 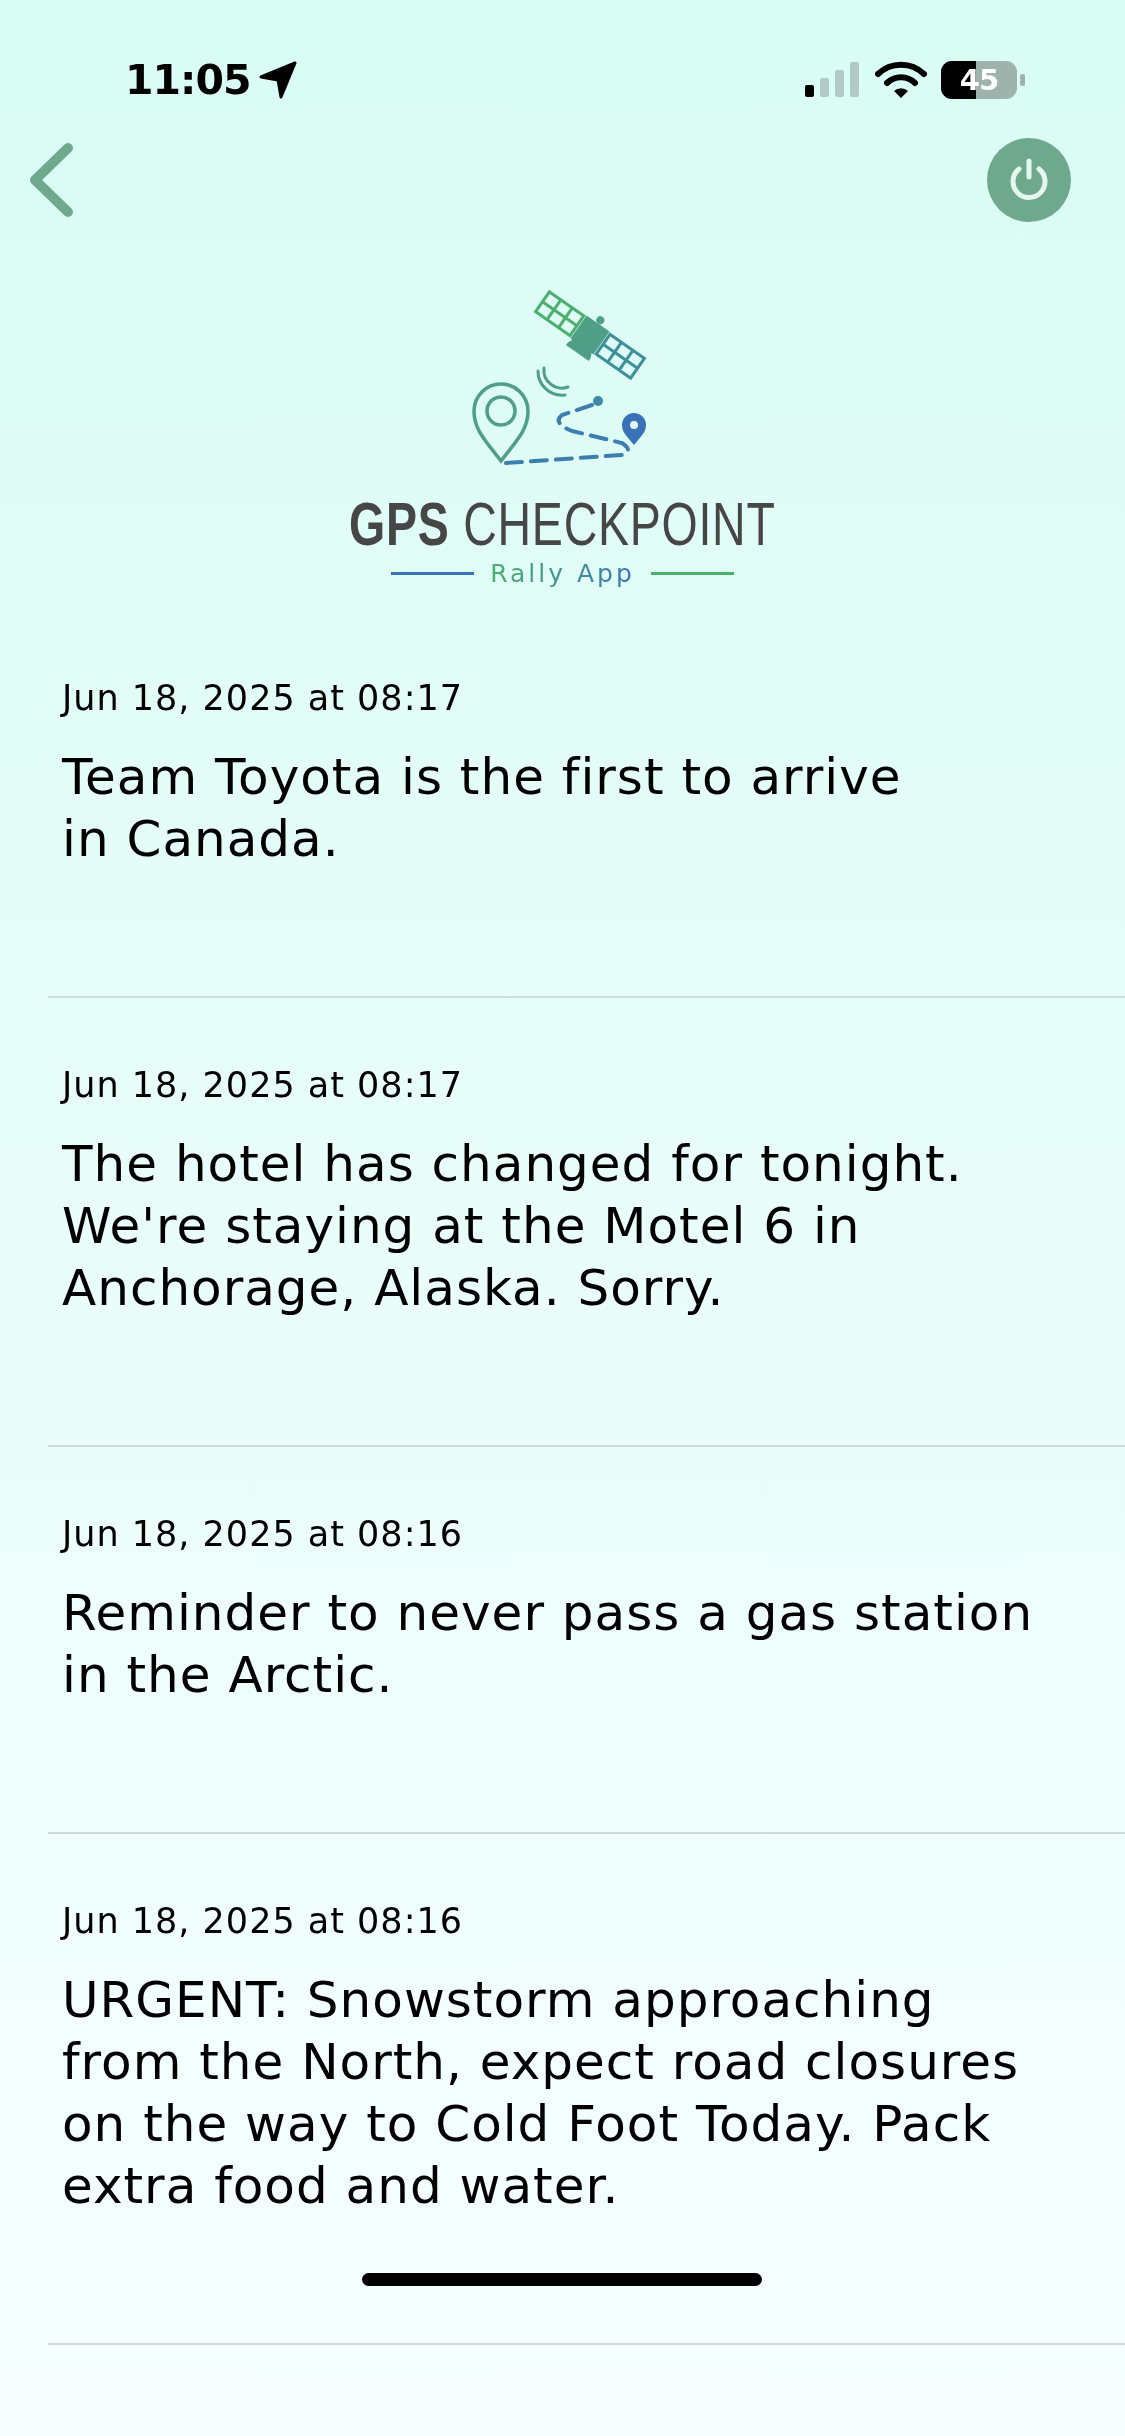 I want to click on message-text: Team Toyota is the first to arrive in Canada., so click(x=482, y=808).